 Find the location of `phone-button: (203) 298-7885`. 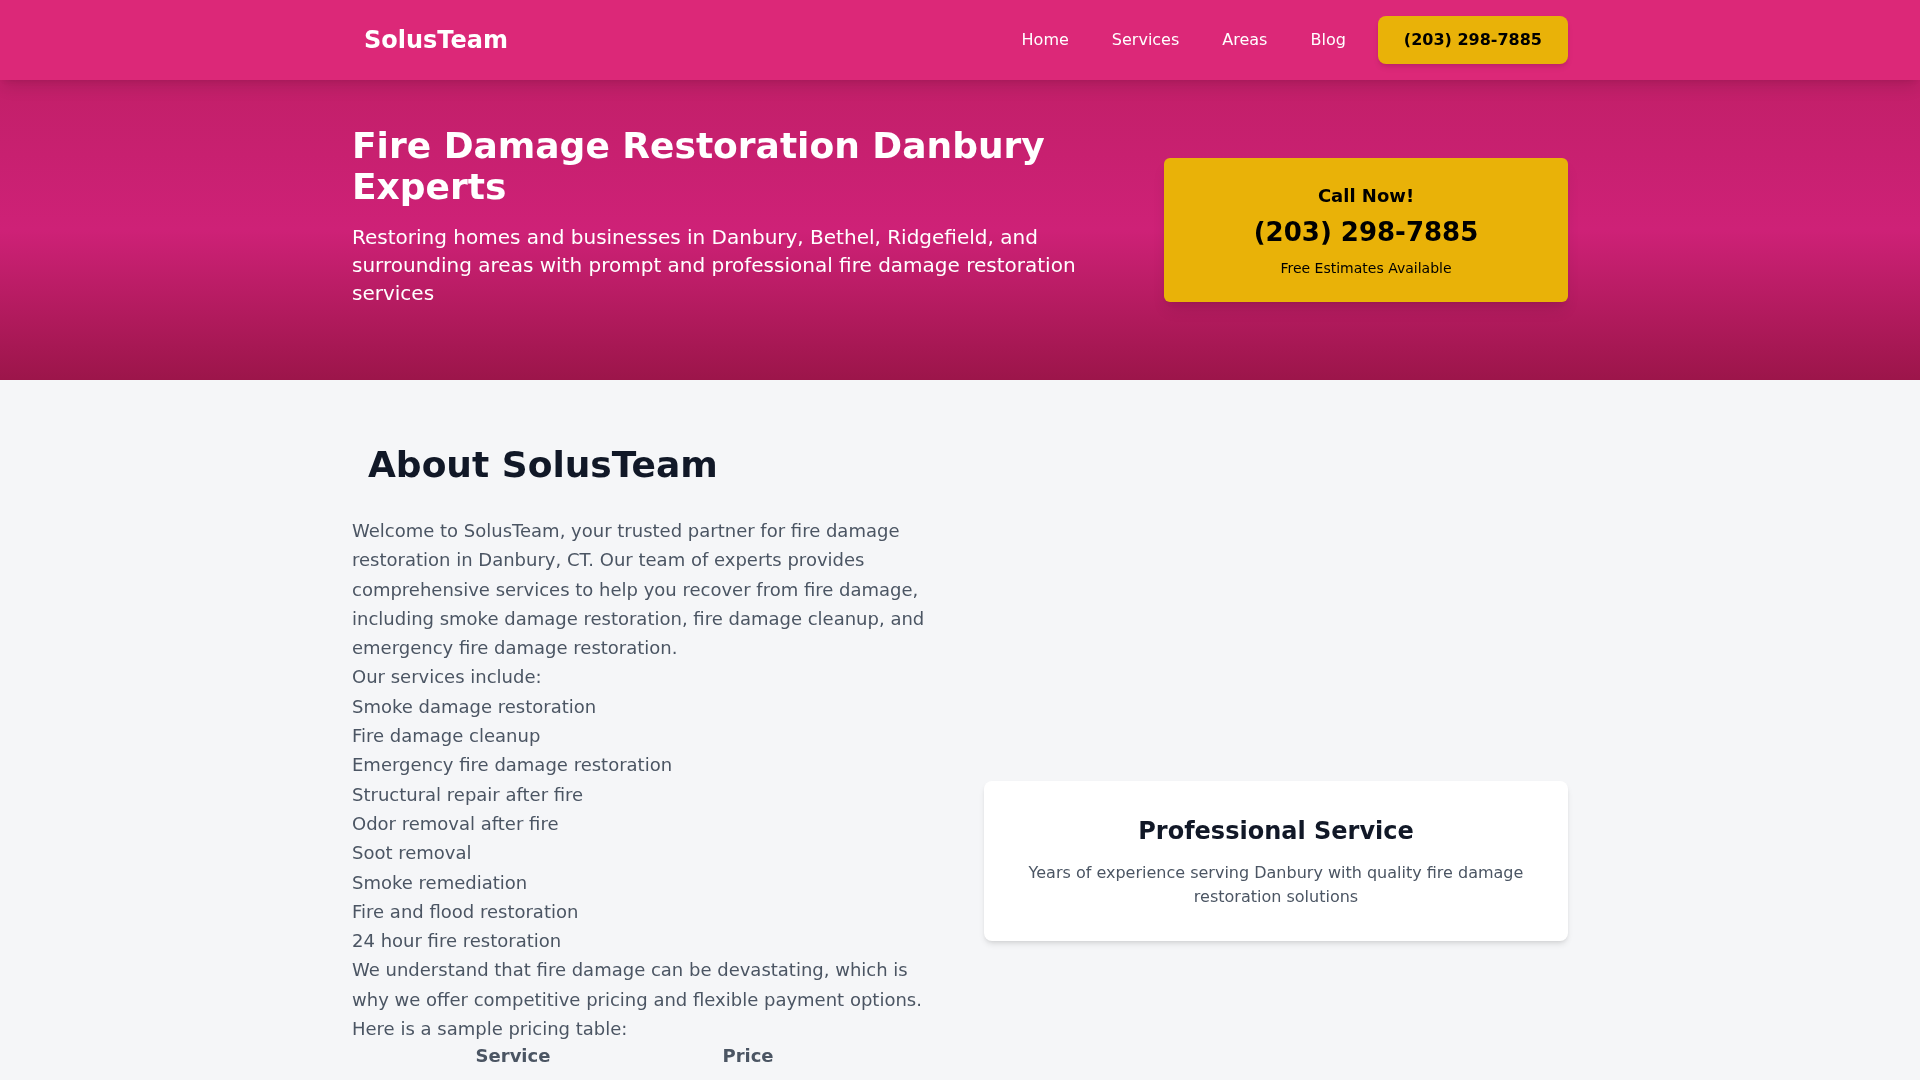

phone-button: (203) 298-7885 is located at coordinates (1472, 40).